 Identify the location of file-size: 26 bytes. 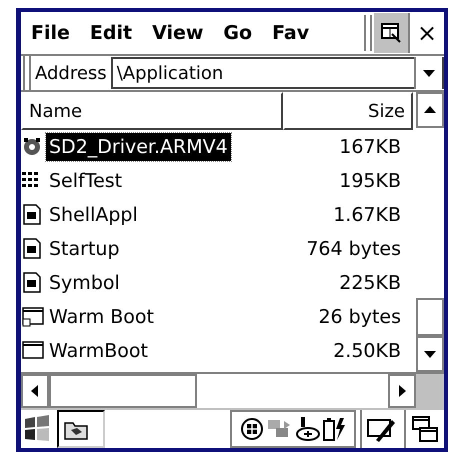
(359, 317).